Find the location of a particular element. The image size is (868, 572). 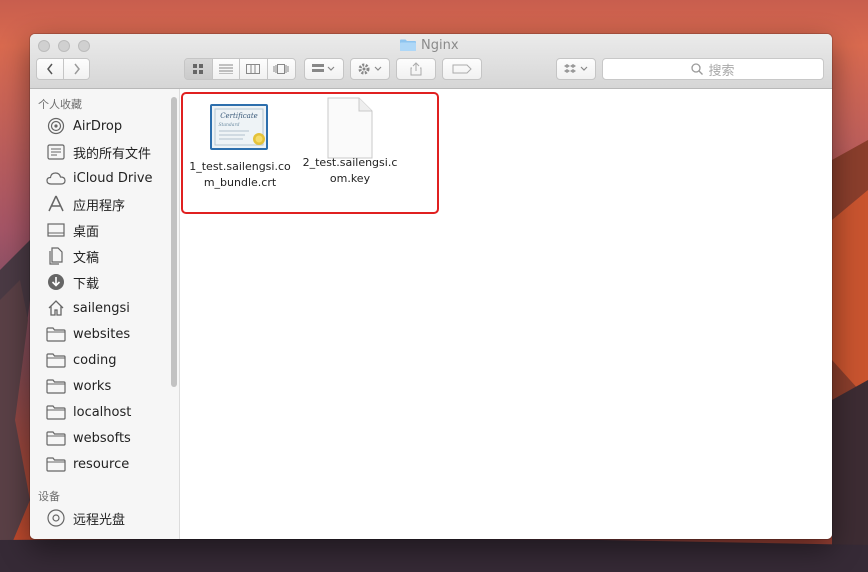

window-title: Nginx is located at coordinates (429, 45).